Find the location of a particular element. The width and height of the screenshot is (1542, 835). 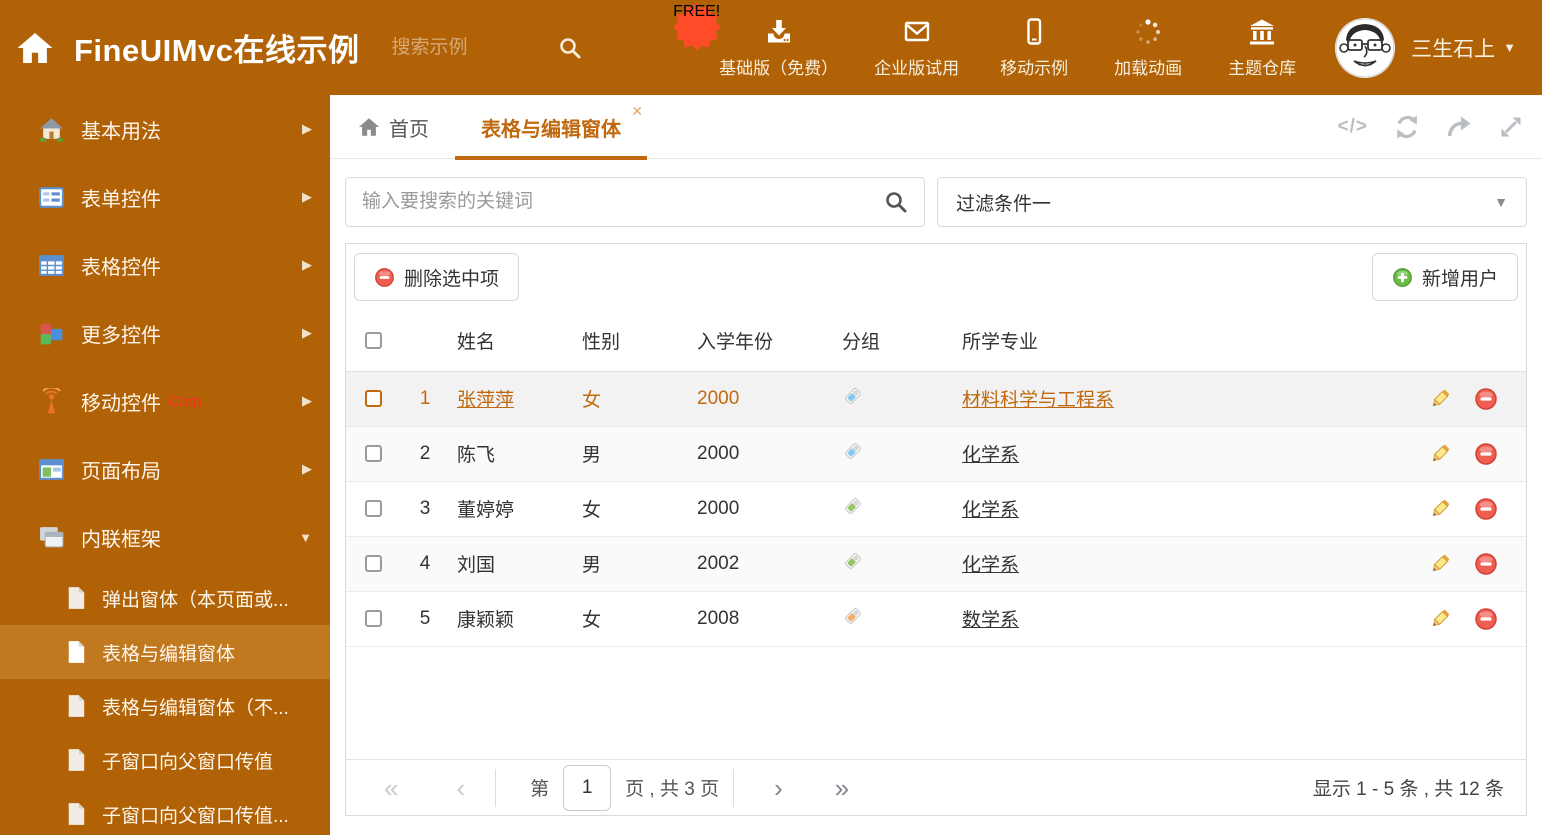

cell-name: 张萍萍 is located at coordinates (511, 399).